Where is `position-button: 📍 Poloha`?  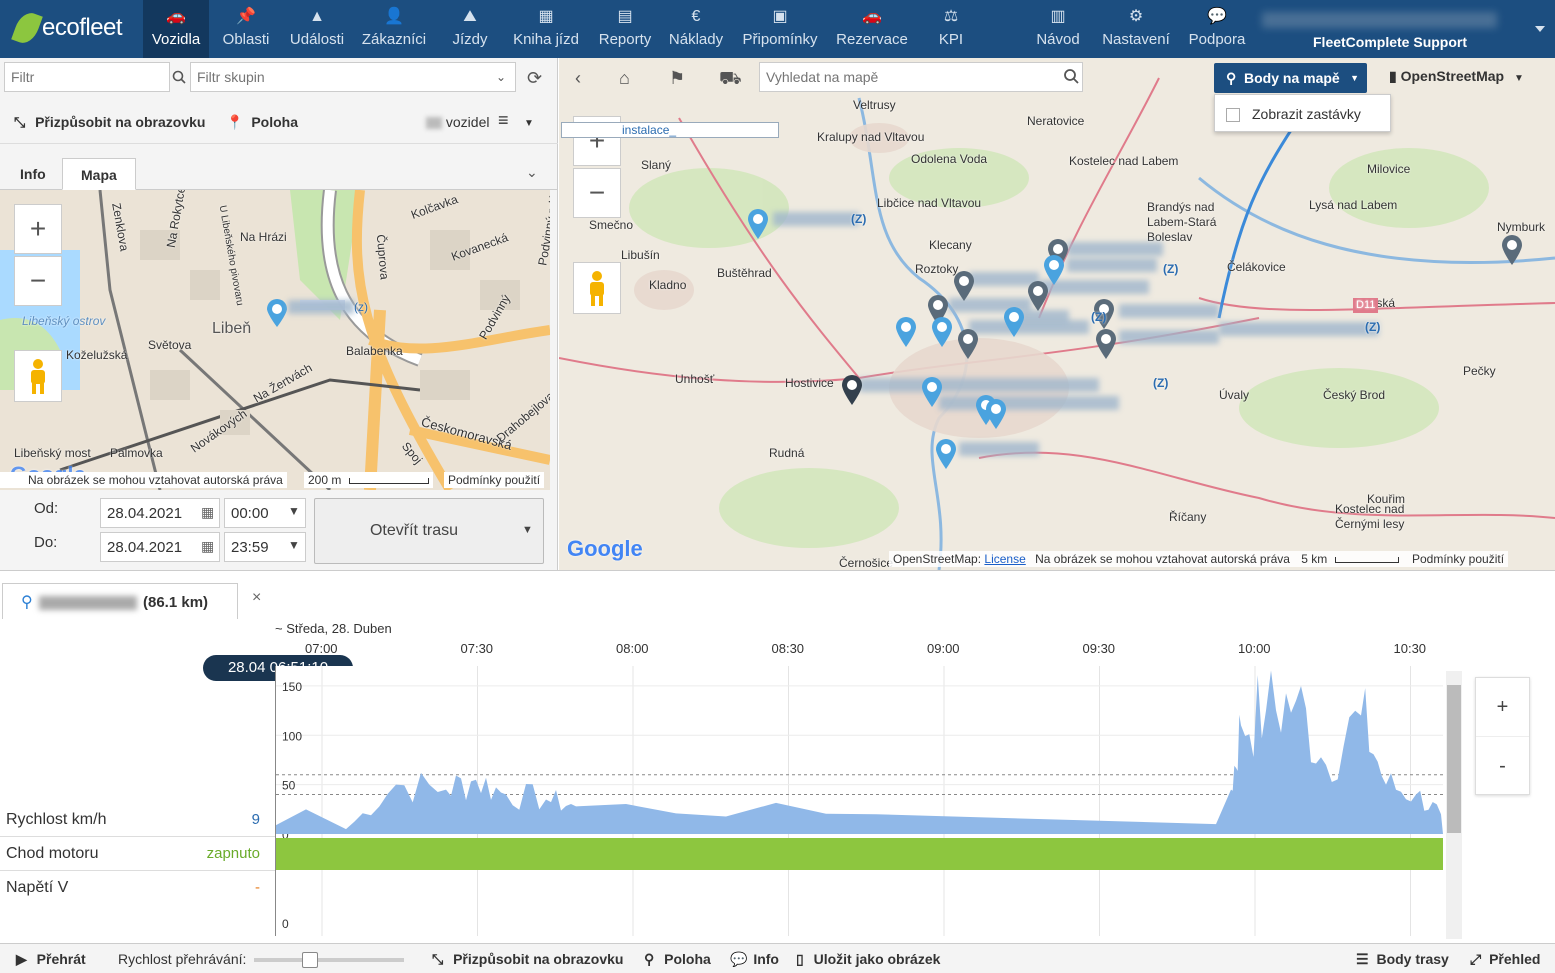 position-button: 📍 Poloha is located at coordinates (262, 122).